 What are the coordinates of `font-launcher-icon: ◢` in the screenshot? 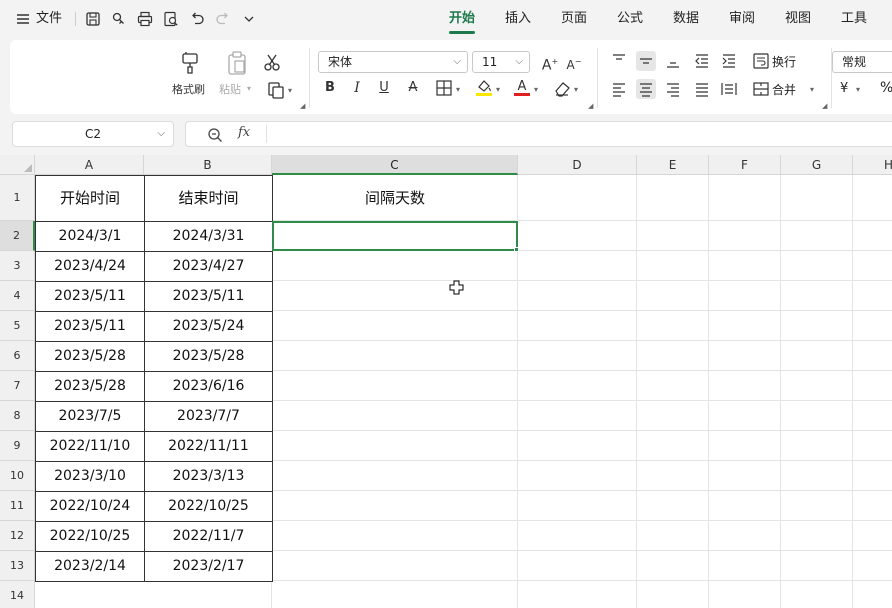 It's located at (590, 106).